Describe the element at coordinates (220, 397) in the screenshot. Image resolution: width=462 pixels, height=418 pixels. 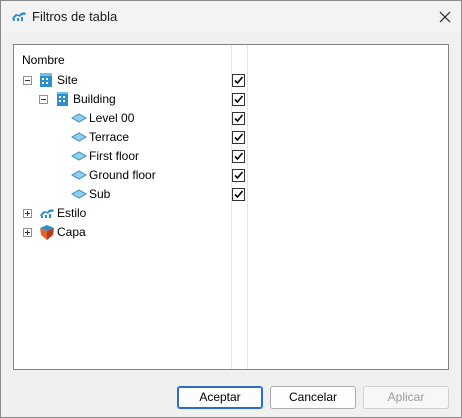
I see `accept-button: Aceptar` at that location.